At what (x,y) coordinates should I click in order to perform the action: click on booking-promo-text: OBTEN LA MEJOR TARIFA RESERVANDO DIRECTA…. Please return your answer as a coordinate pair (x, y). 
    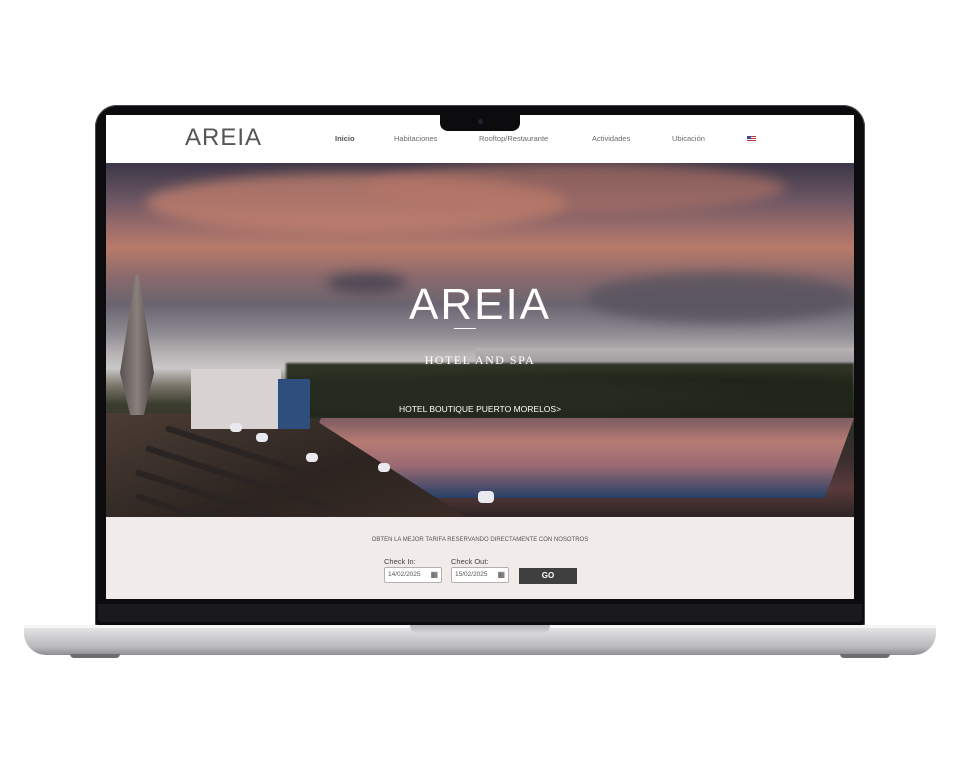
    Looking at the image, I should click on (480, 540).